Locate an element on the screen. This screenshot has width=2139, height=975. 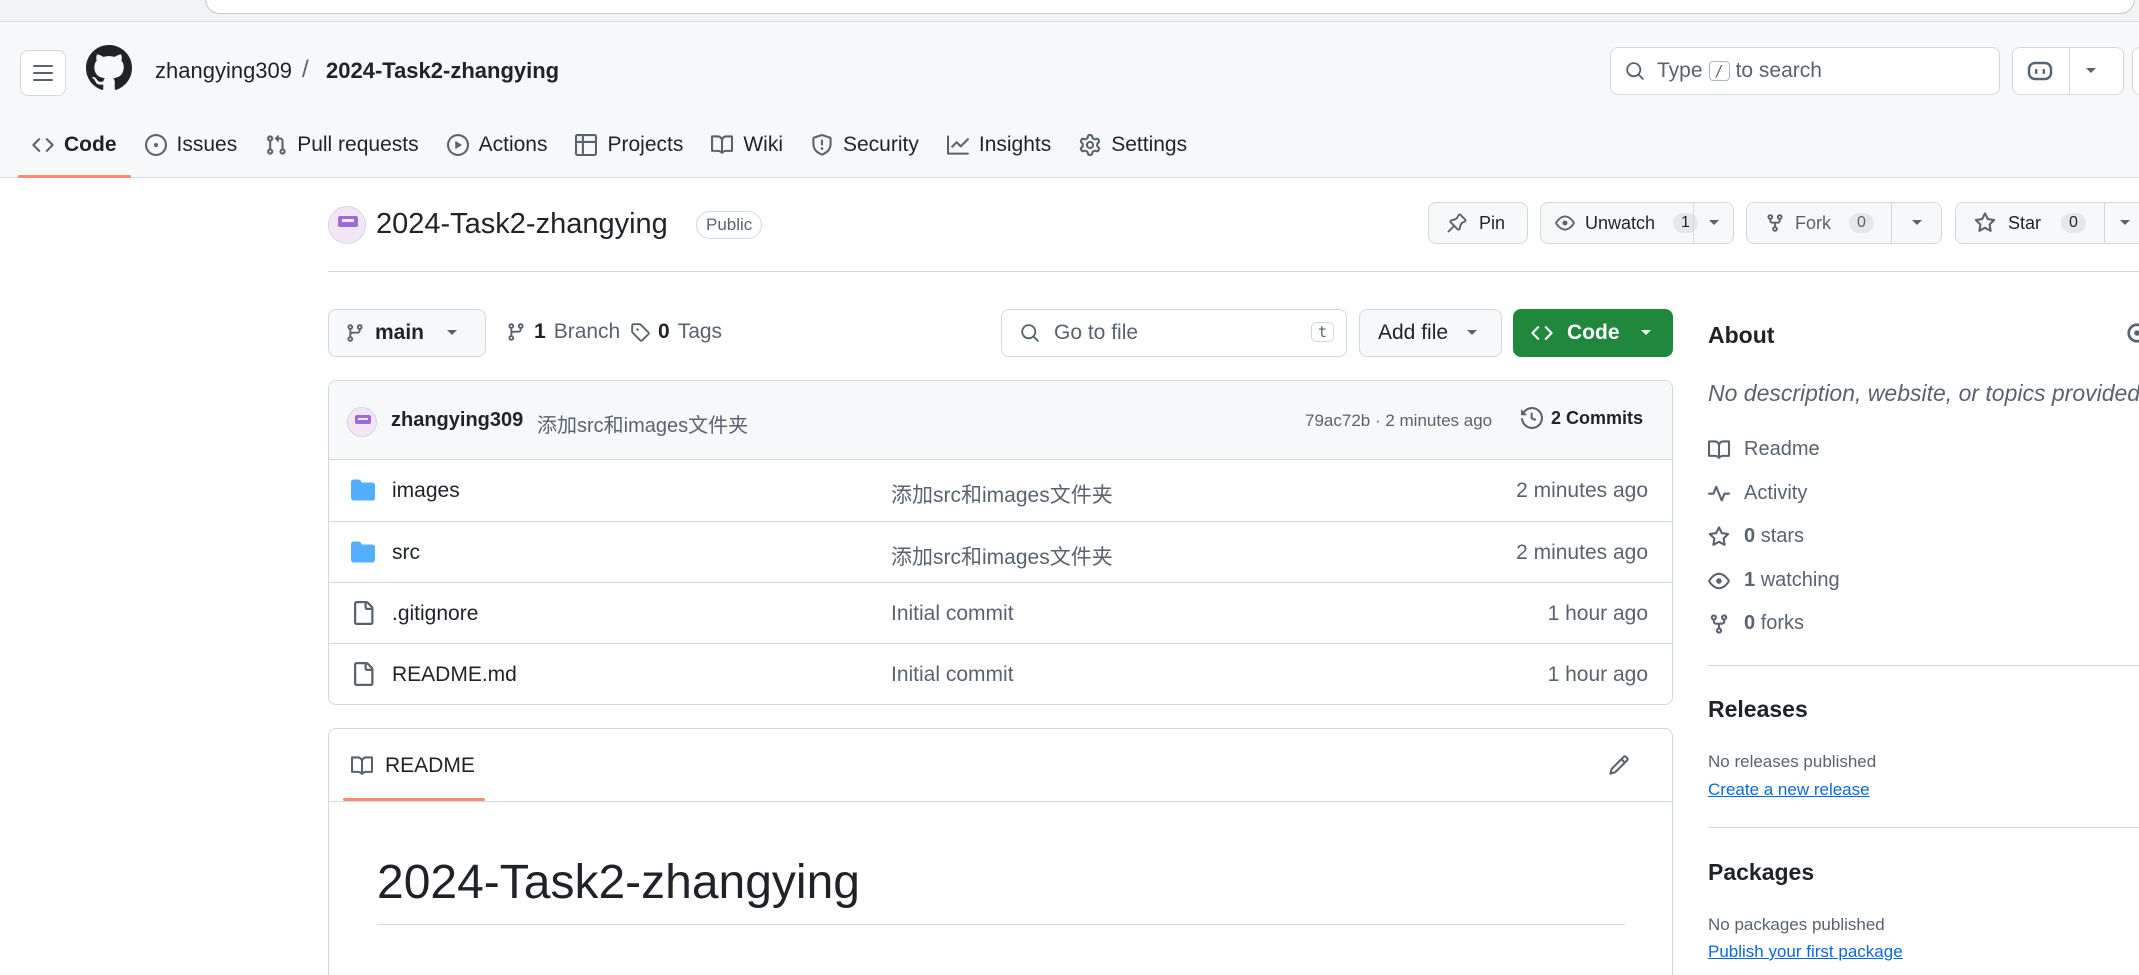
github-logo-icon is located at coordinates (109, 68).